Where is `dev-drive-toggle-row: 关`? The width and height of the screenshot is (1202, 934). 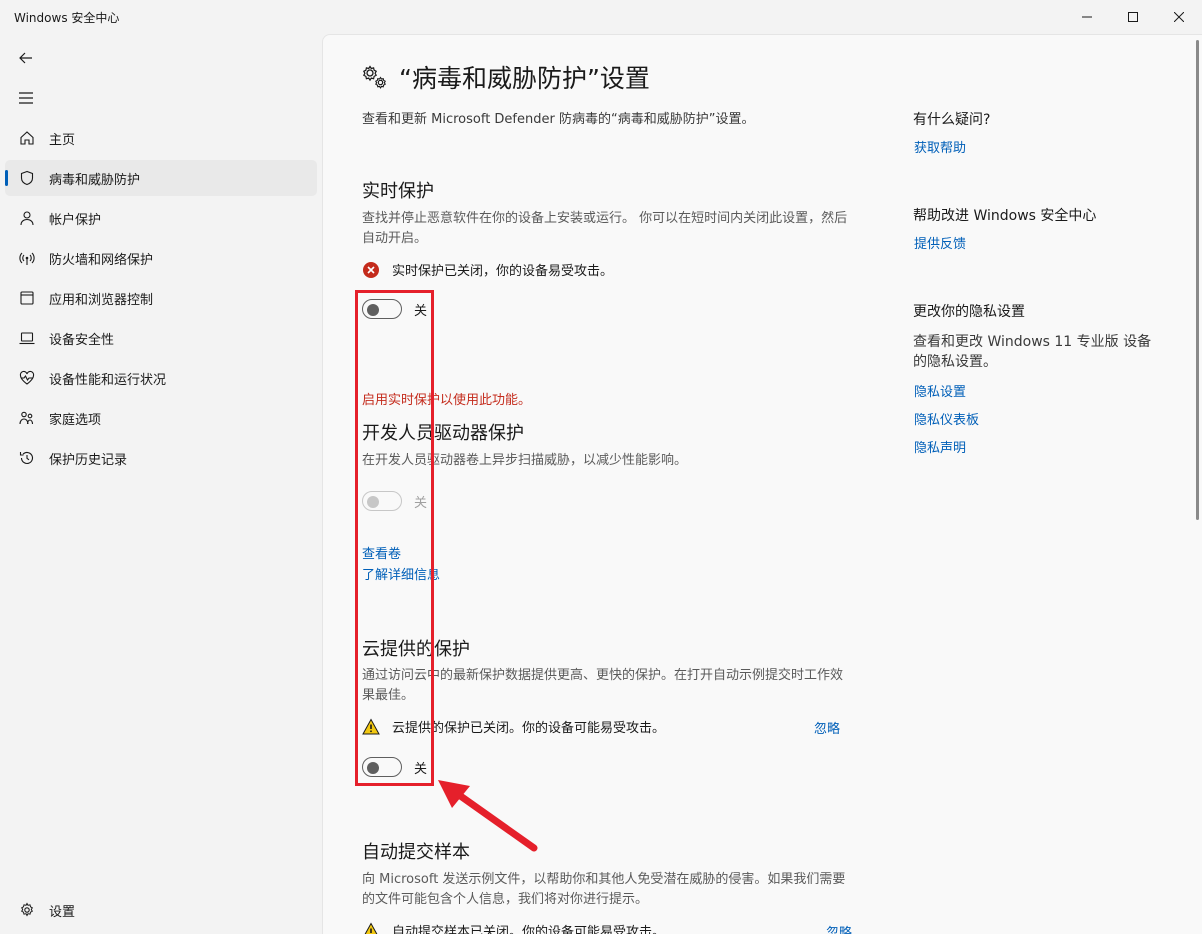 dev-drive-toggle-row: 关 is located at coordinates (394, 501).